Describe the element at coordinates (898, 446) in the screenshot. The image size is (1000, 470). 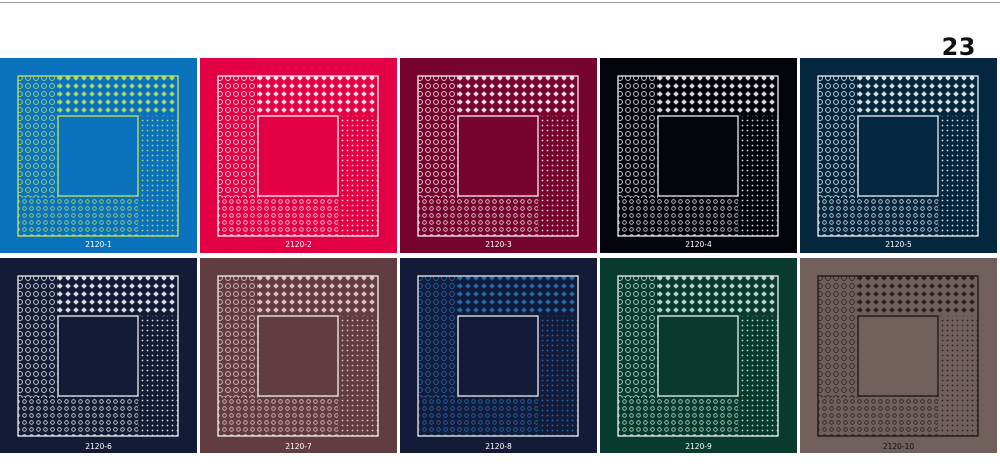
I see `swatch-code: 2120-10` at that location.